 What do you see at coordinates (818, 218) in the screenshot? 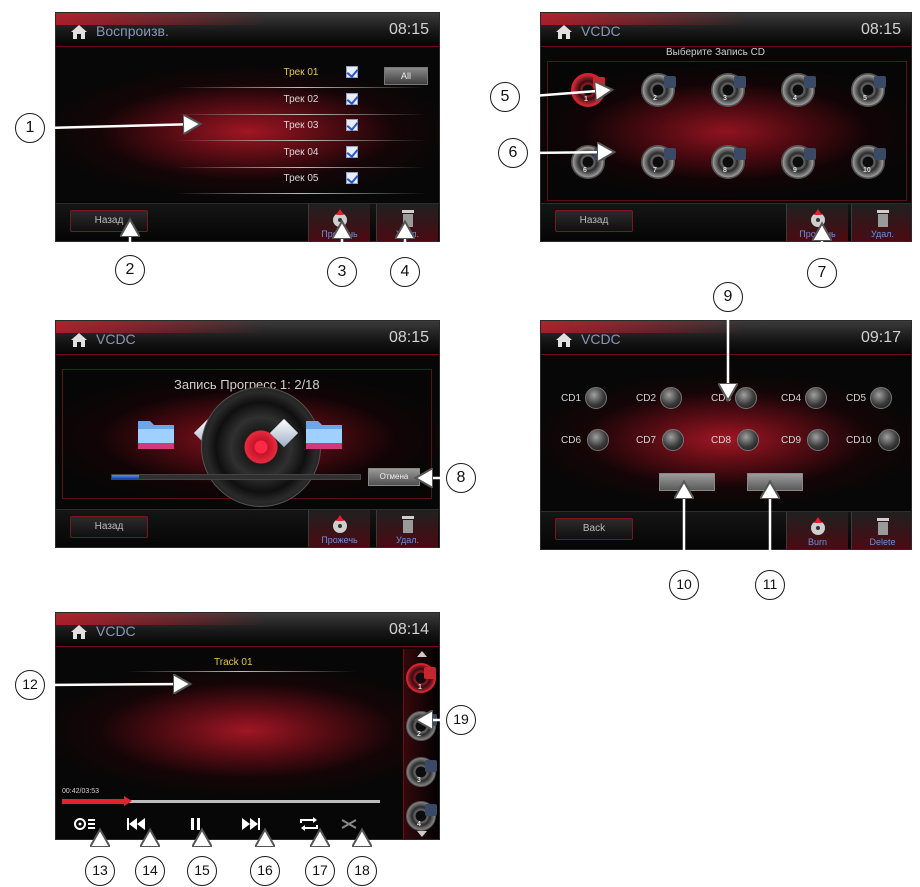
I see `burn-icon` at bounding box center [818, 218].